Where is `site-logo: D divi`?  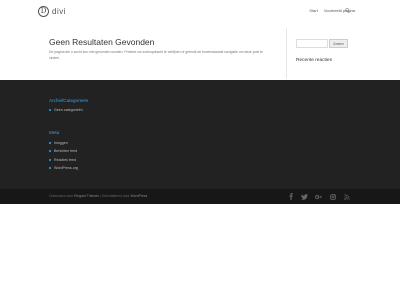
site-logo: D divi is located at coordinates (52, 11).